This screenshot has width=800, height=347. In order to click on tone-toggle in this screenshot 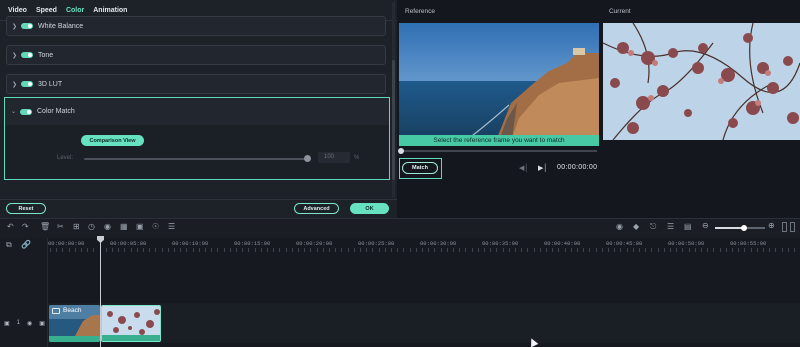, I will do `click(27, 55)`.